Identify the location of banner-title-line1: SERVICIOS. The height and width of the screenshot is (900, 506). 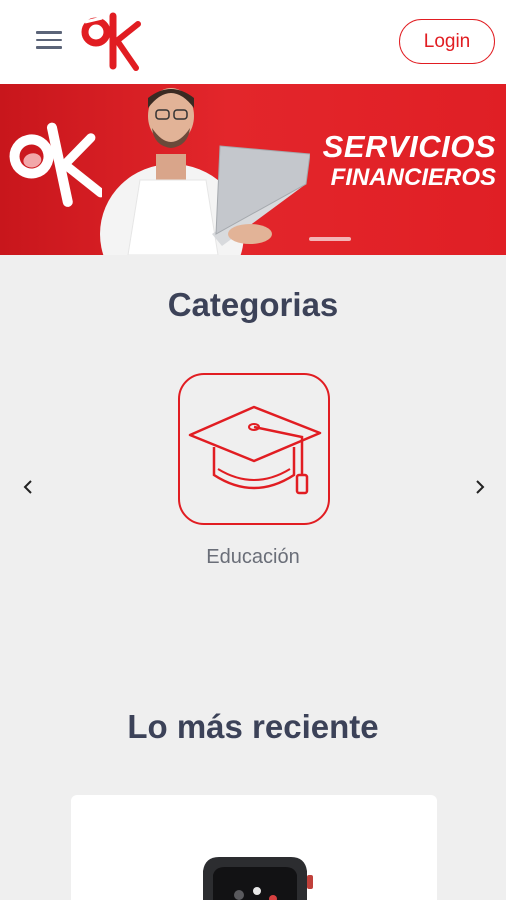
(409, 146).